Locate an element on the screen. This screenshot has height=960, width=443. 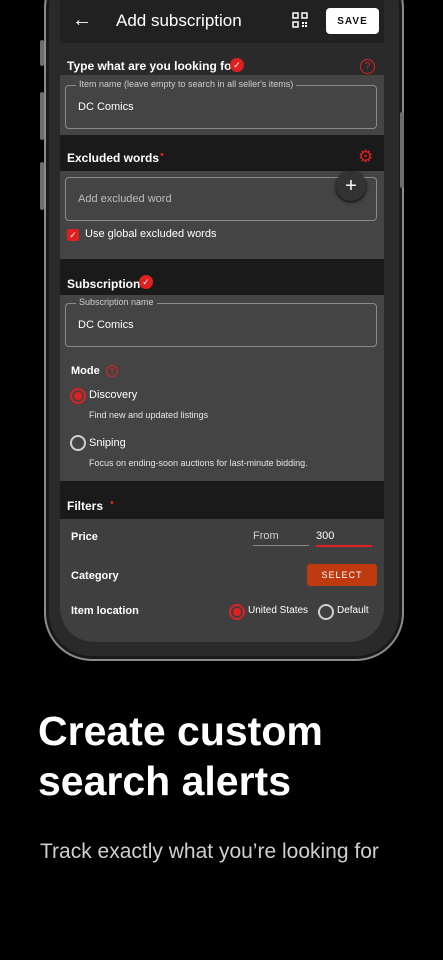
mode-sniping-radio is located at coordinates (78, 443).